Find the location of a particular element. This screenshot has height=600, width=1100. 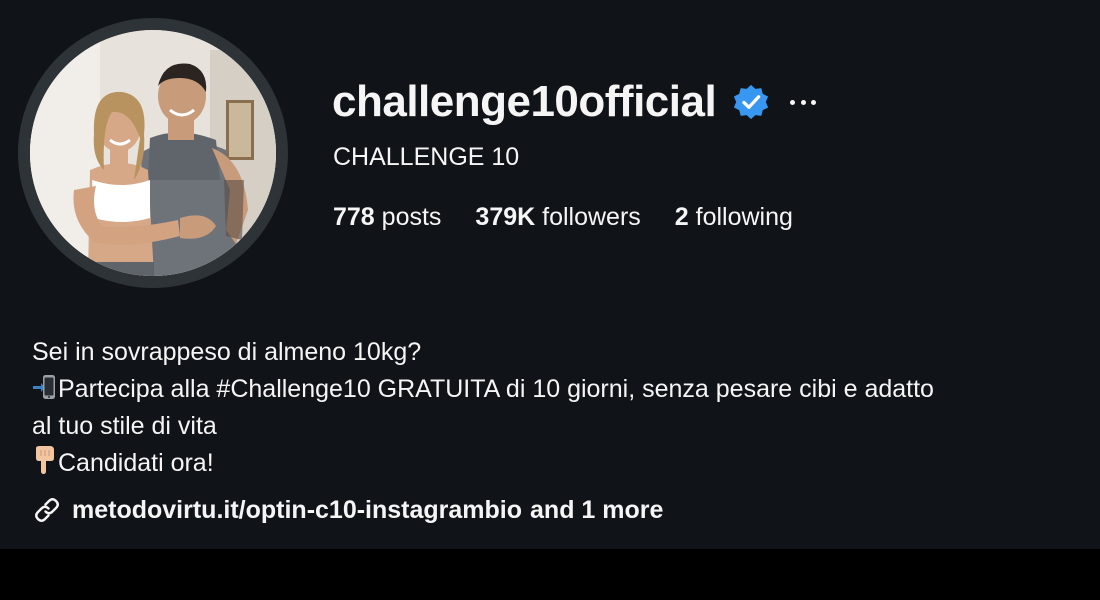

mobile-phone-arrow-icon is located at coordinates (44, 387).